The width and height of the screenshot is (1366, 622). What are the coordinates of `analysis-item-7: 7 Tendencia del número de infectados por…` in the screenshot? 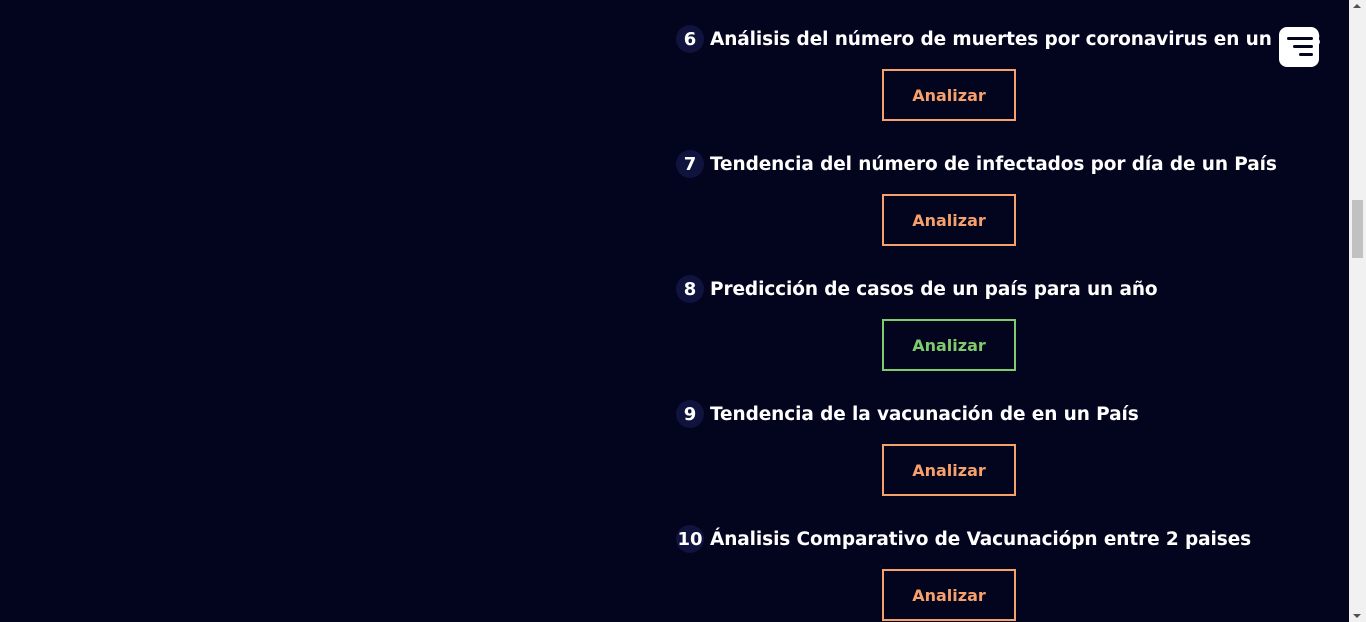 It's located at (1001, 212).